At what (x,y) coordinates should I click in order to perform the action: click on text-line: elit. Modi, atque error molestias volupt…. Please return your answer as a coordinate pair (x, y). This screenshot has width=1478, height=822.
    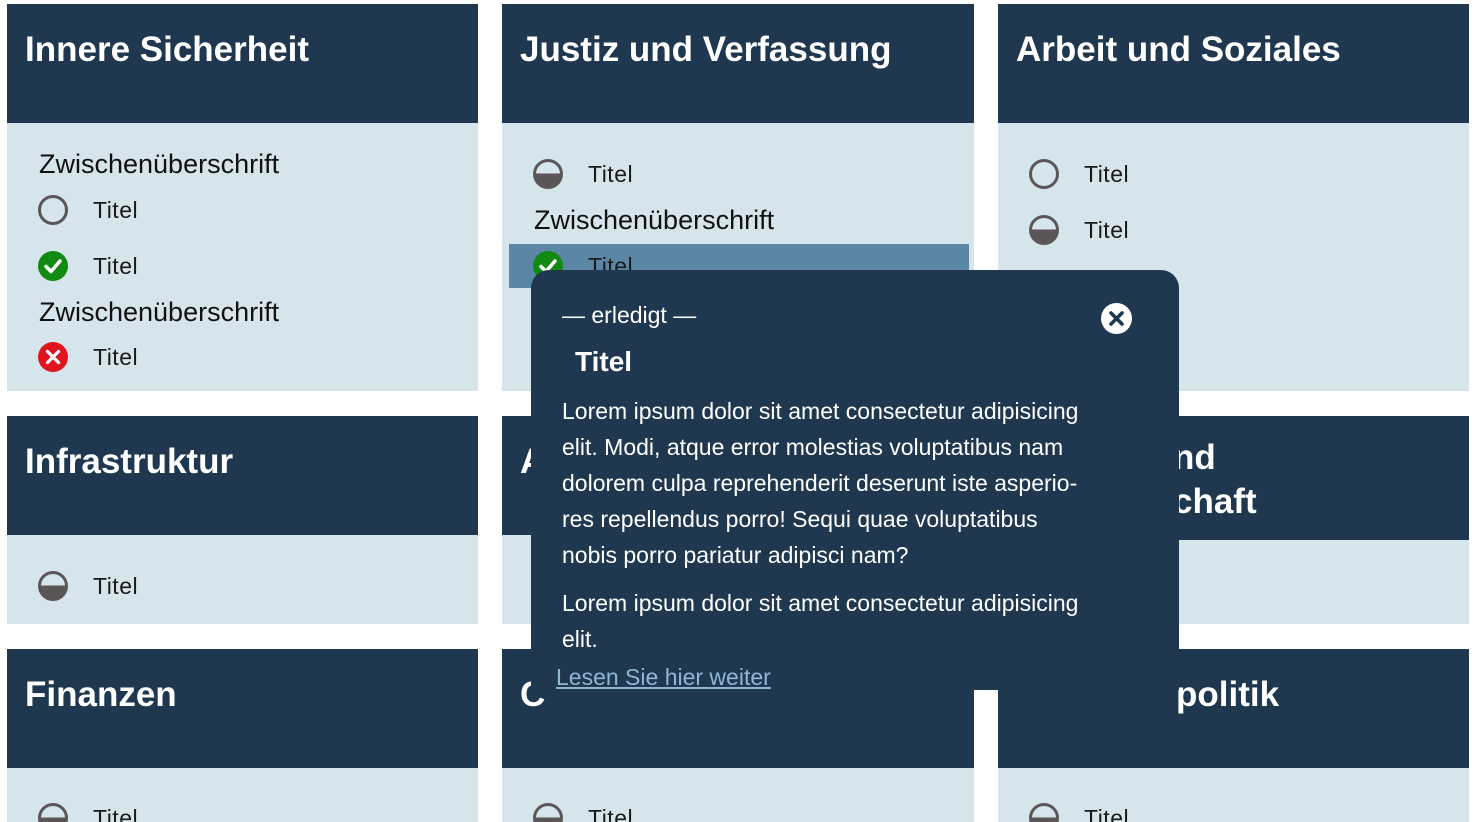
    Looking at the image, I should click on (813, 447).